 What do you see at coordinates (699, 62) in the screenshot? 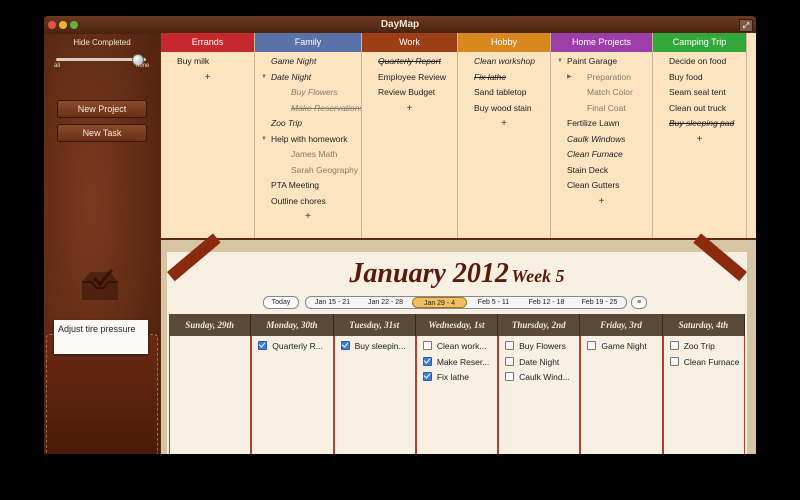
I see `task-item: Decide on food` at bounding box center [699, 62].